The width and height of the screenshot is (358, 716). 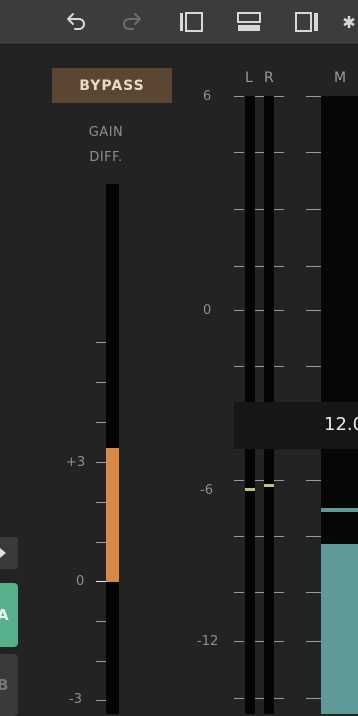 I want to click on redo-icon, so click(x=132, y=21).